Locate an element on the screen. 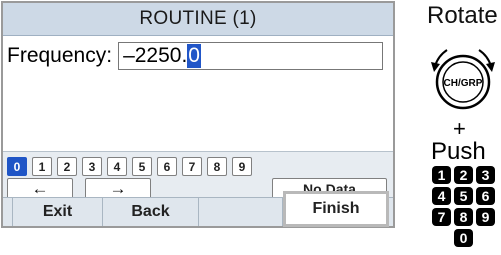  digit-key-row: 0 1 2 3 4 5 6 7 8 9 is located at coordinates (132, 166).